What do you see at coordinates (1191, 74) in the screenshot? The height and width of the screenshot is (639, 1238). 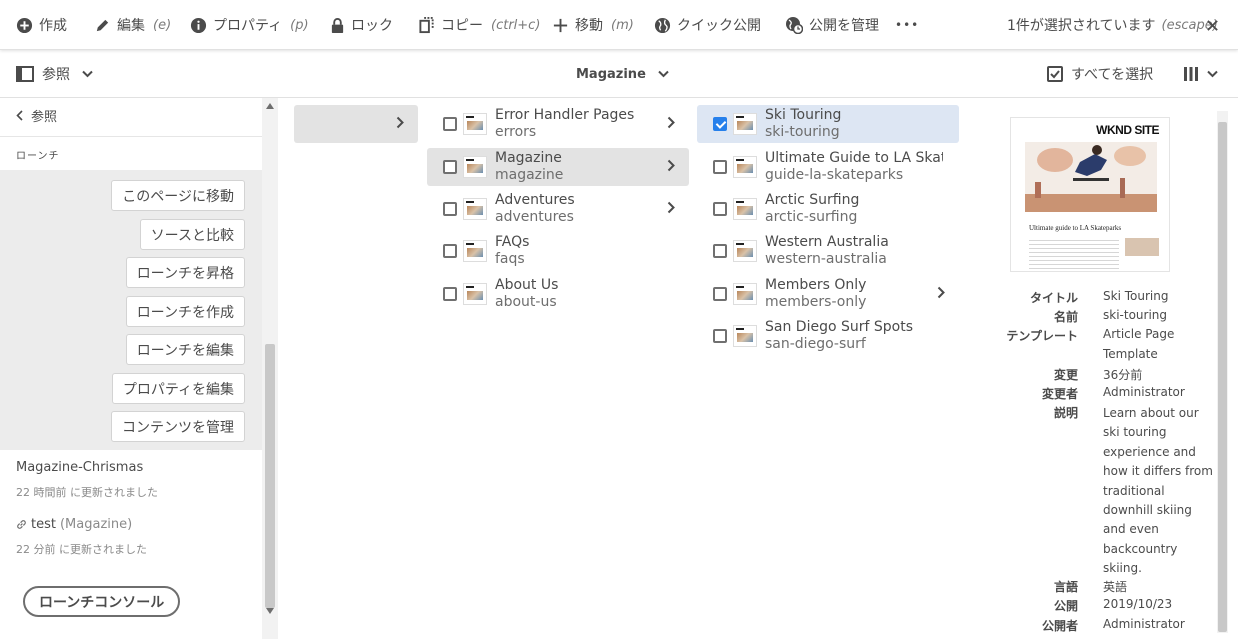 I see `column-view-icon` at bounding box center [1191, 74].